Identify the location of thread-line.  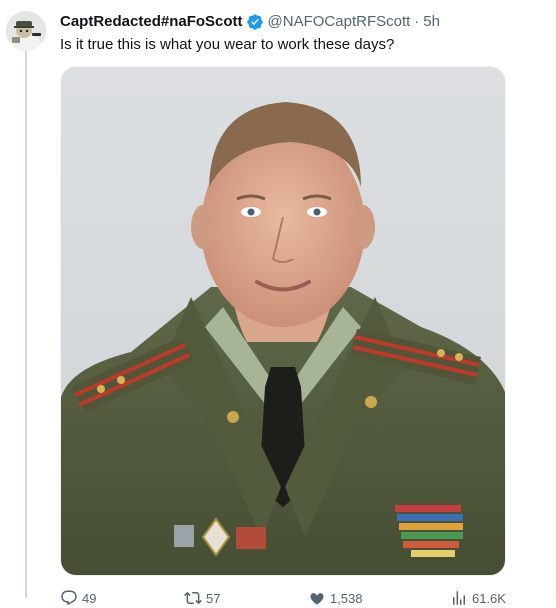
(26, 324).